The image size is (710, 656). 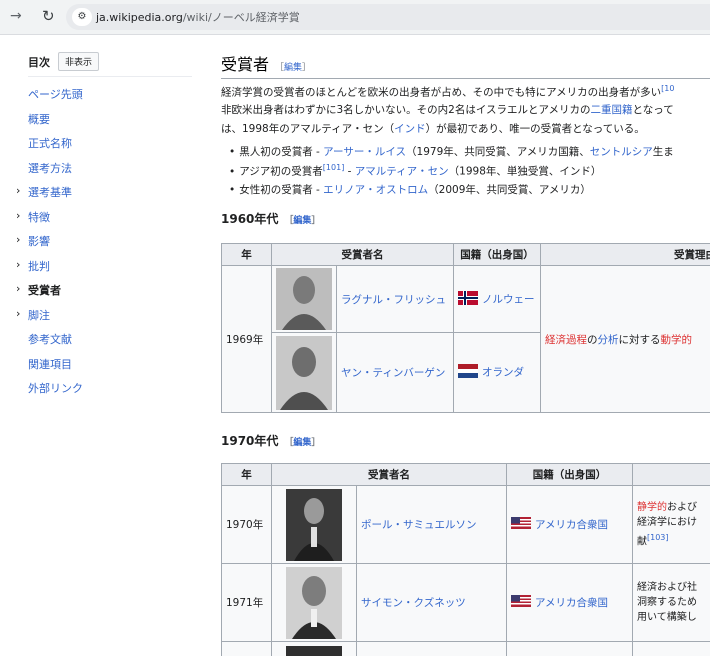 What do you see at coordinates (50, 364) in the screenshot?
I see `toc-item: 関連項目` at bounding box center [50, 364].